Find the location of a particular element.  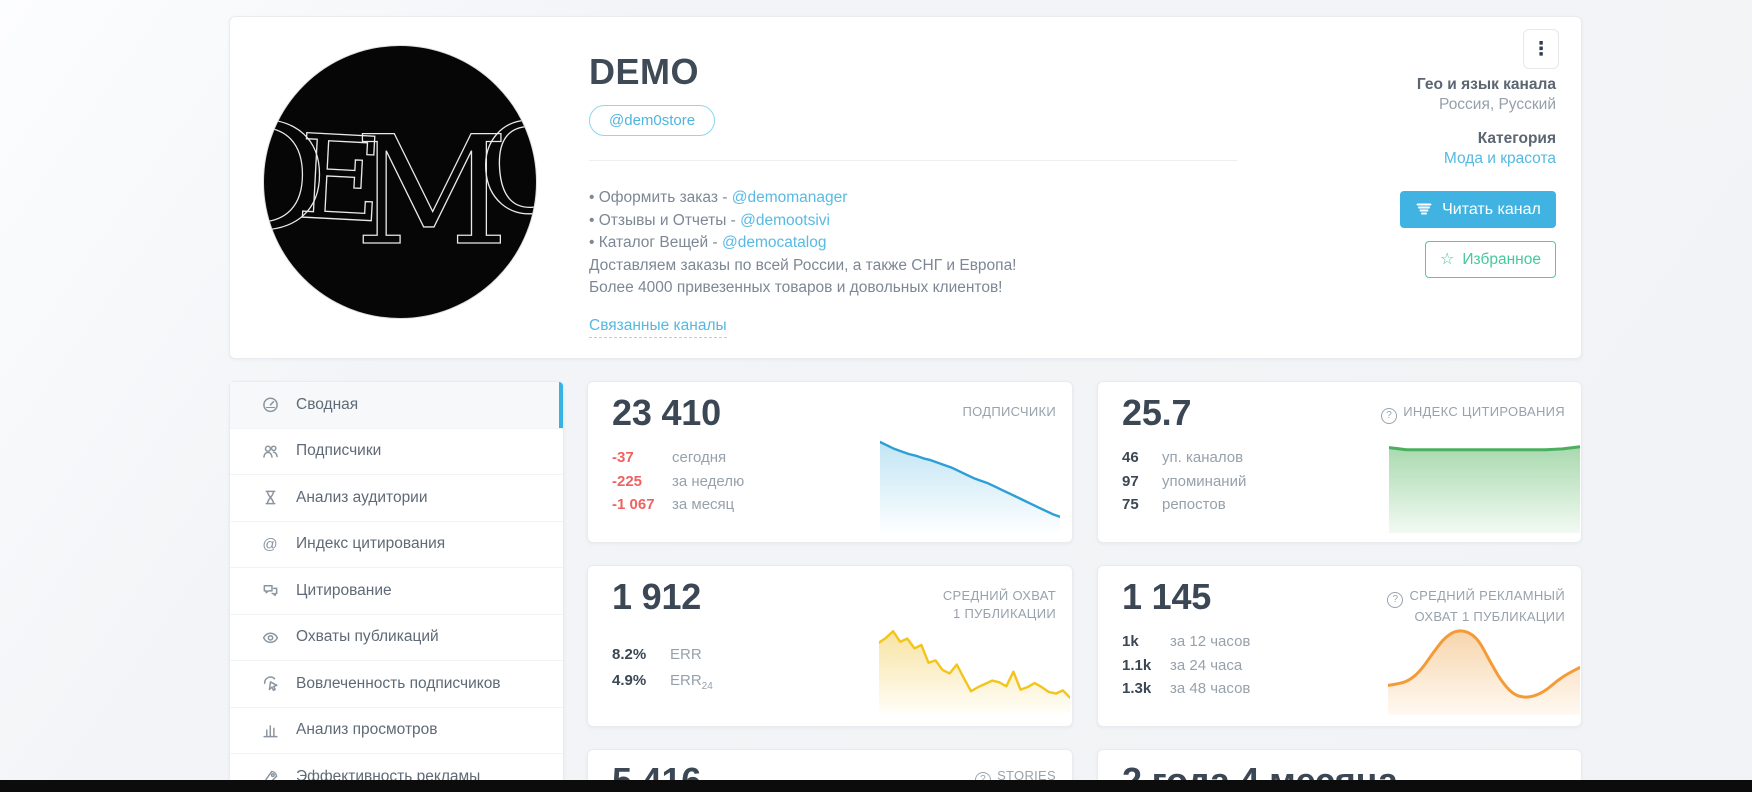

channel-handle-badge: @dem0store is located at coordinates (652, 120).